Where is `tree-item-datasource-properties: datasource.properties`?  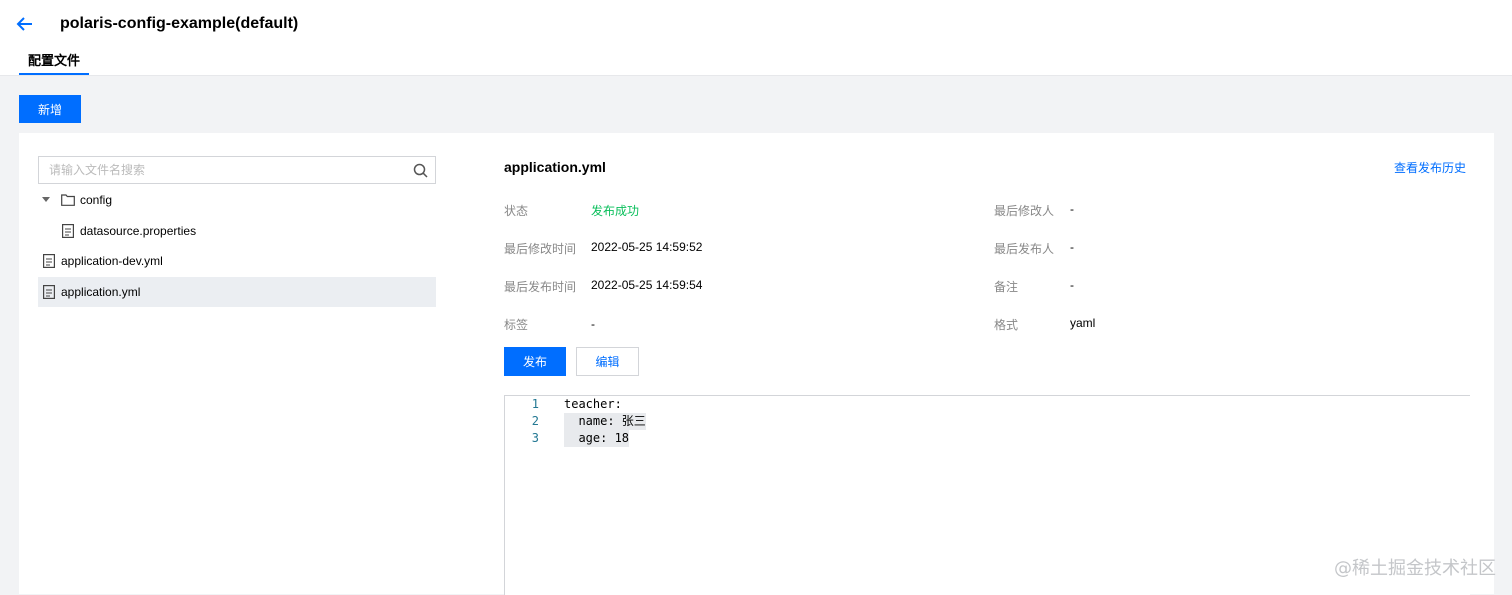 tree-item-datasource-properties: datasource.properties is located at coordinates (237, 231).